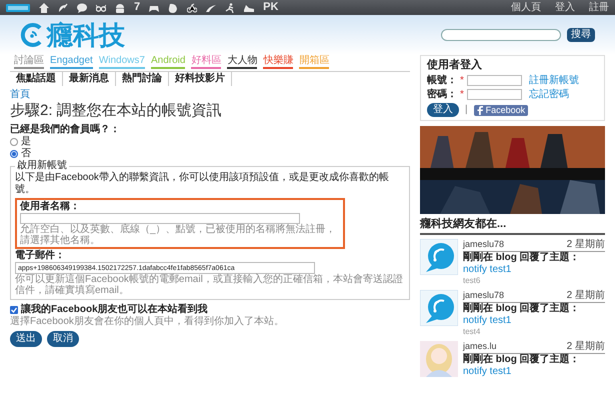 The height and width of the screenshot is (400, 615). What do you see at coordinates (63, 339) in the screenshot?
I see `form-button: 取消` at bounding box center [63, 339].